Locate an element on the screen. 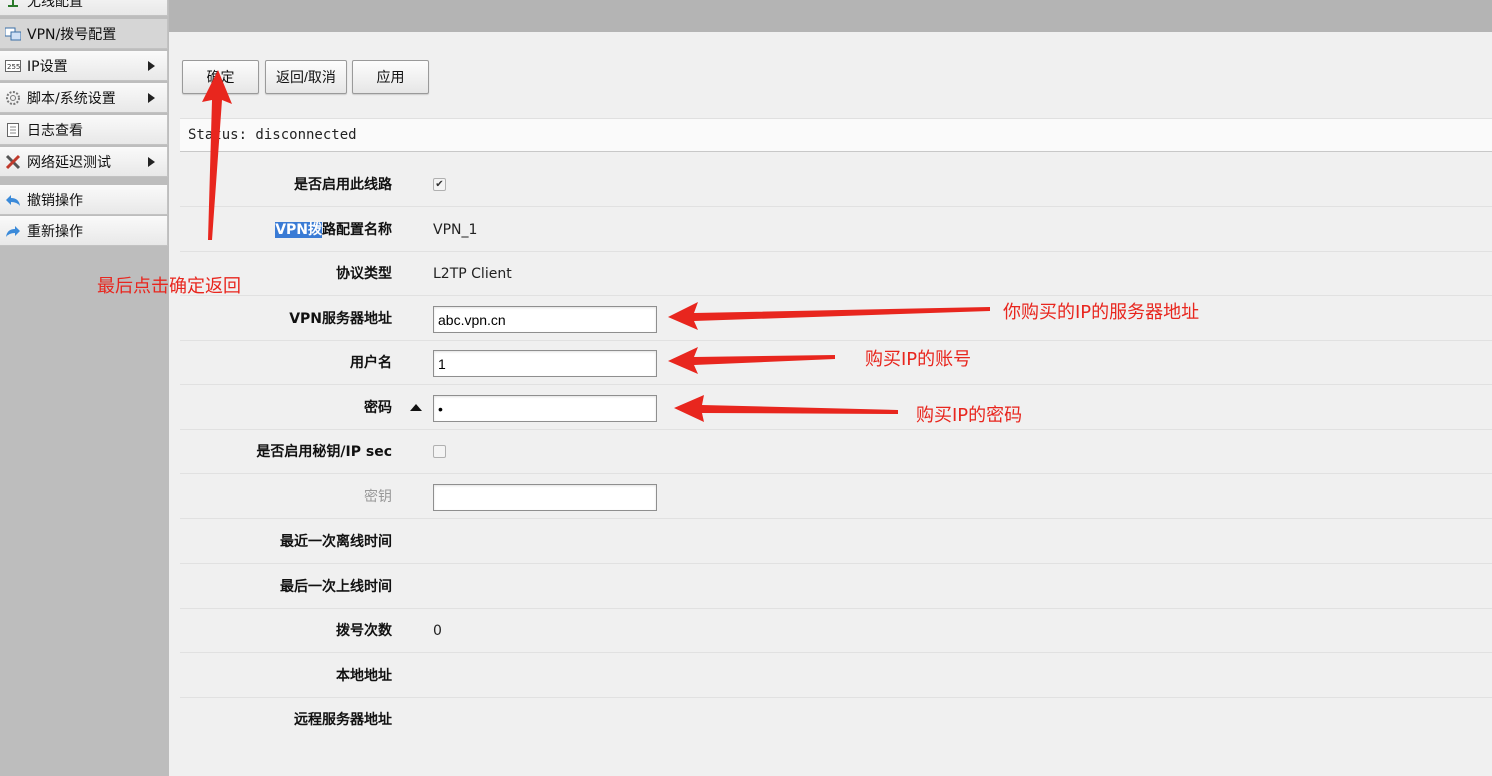 The height and width of the screenshot is (776, 1492). sidebar-item-label: 网络延迟测试 is located at coordinates (69, 162).